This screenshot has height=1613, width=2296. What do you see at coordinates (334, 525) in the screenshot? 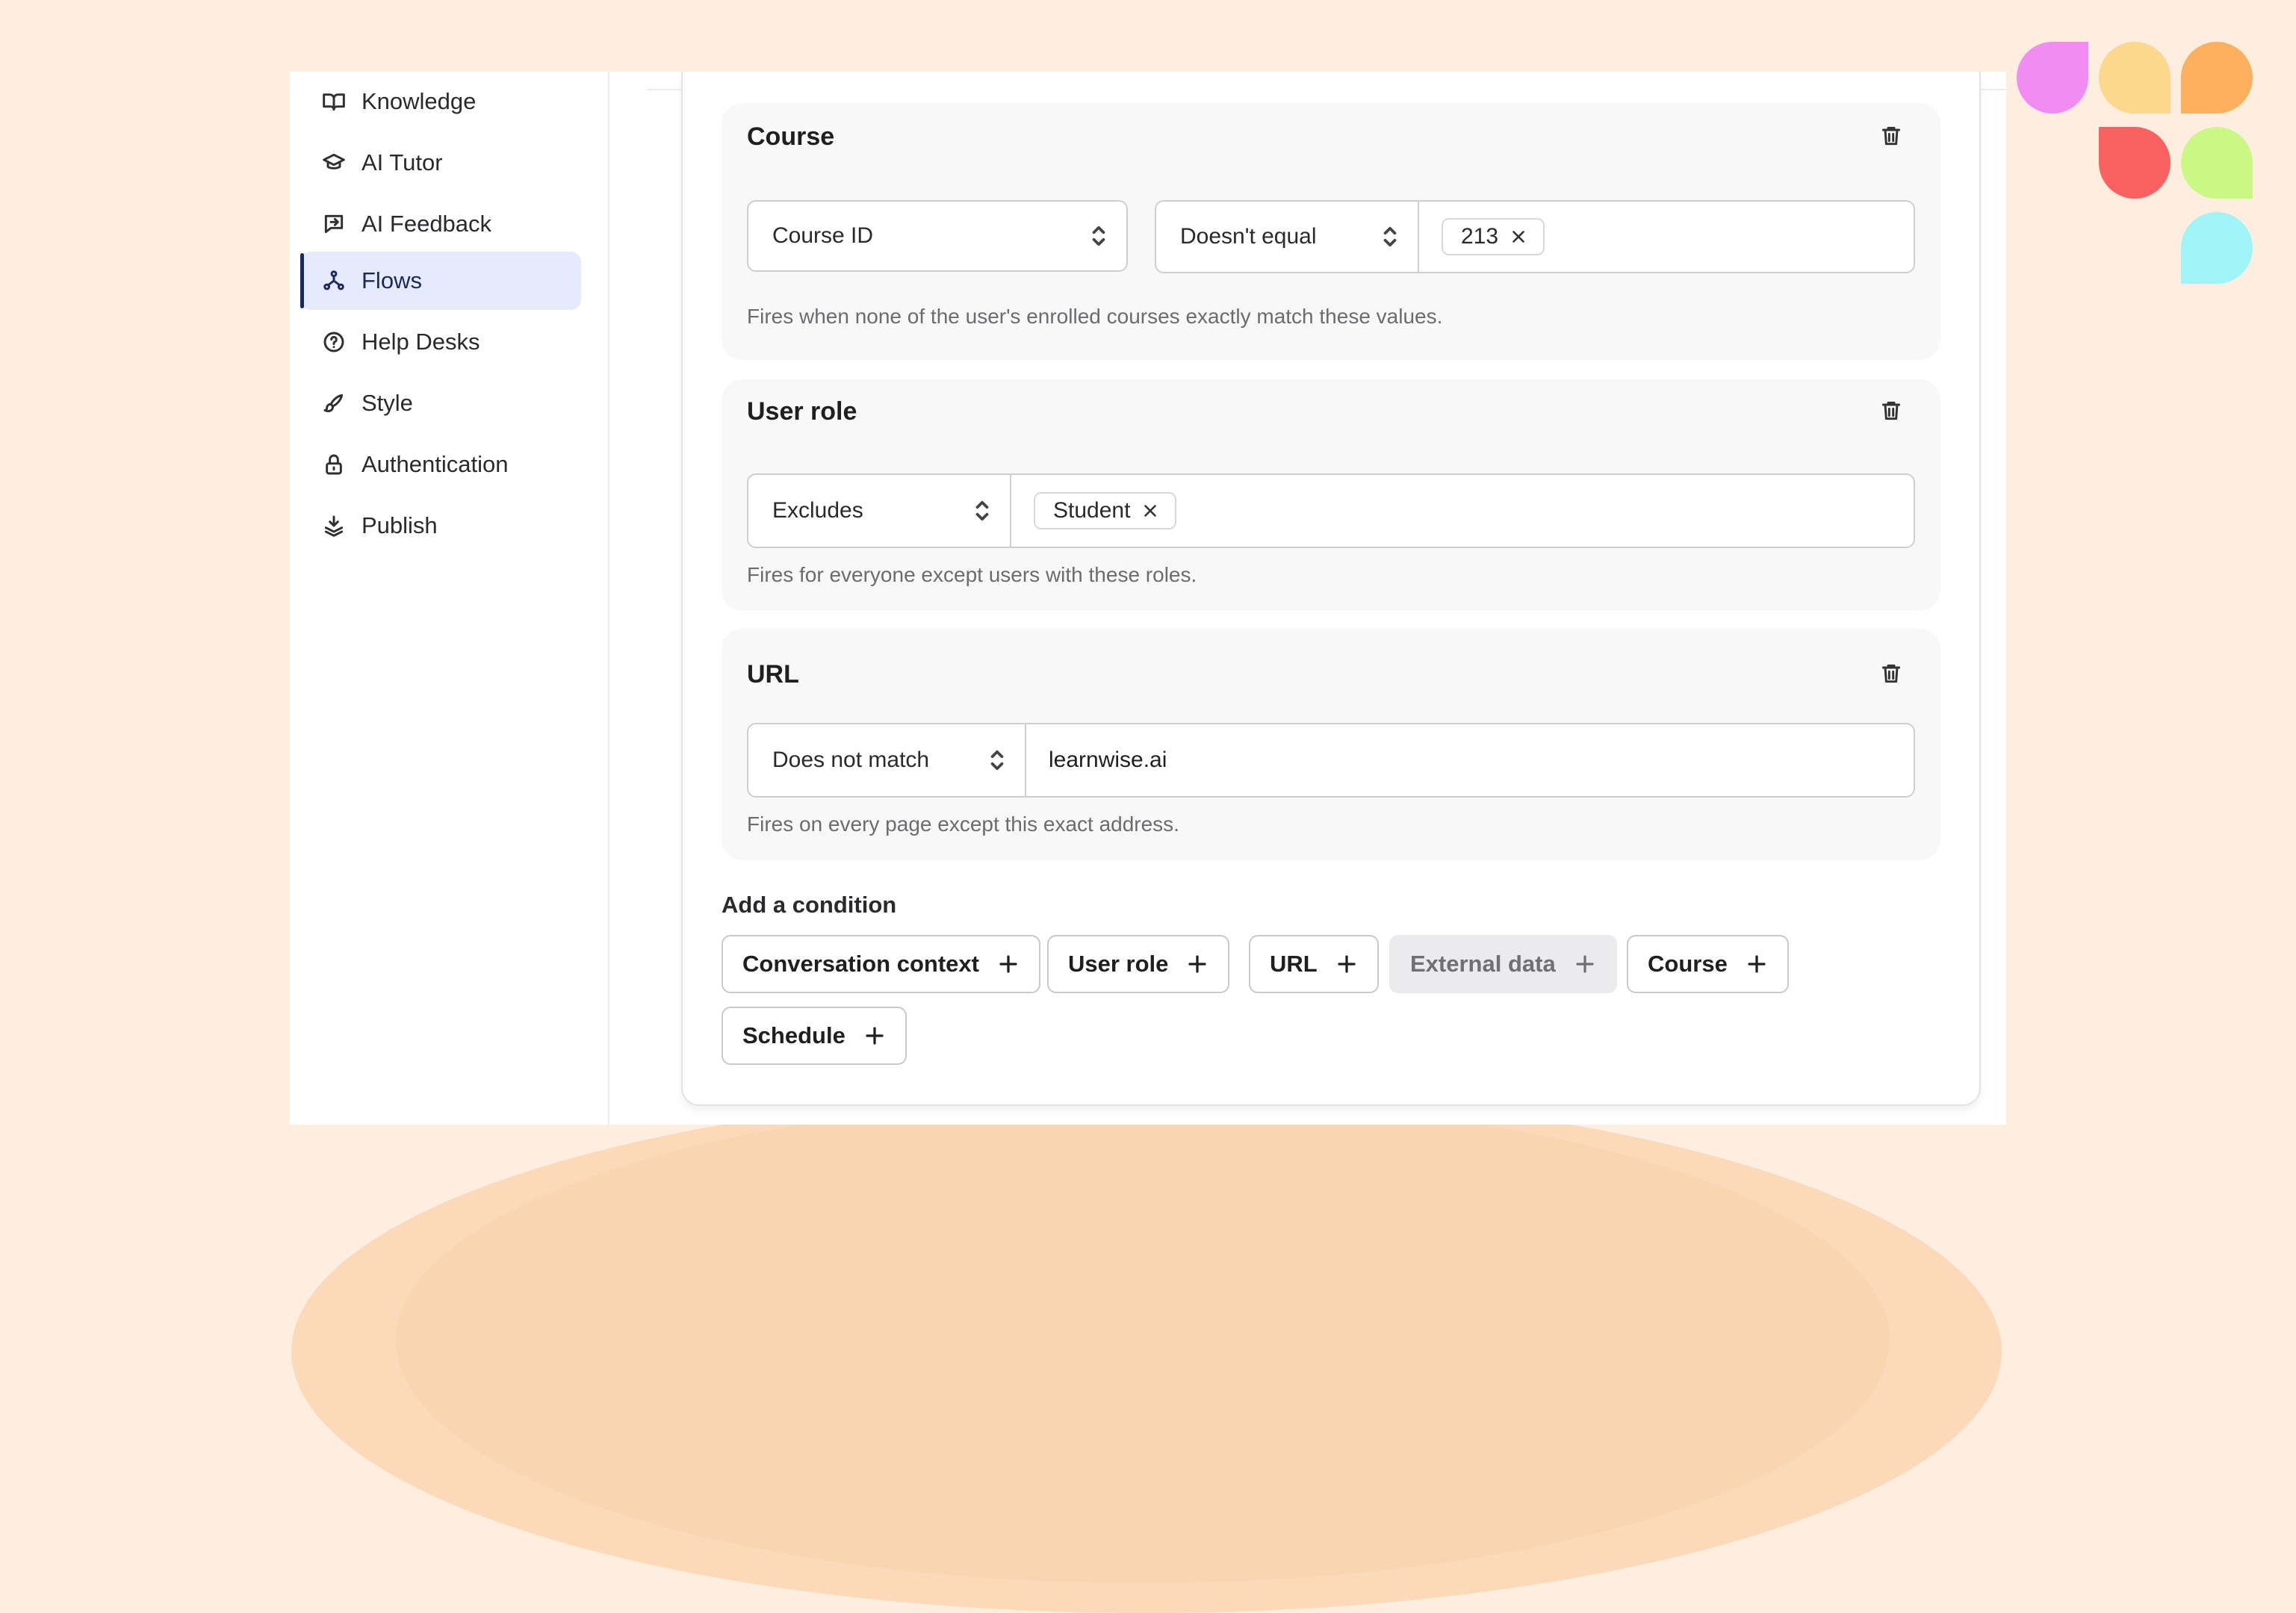
I see `publish-icon` at bounding box center [334, 525].